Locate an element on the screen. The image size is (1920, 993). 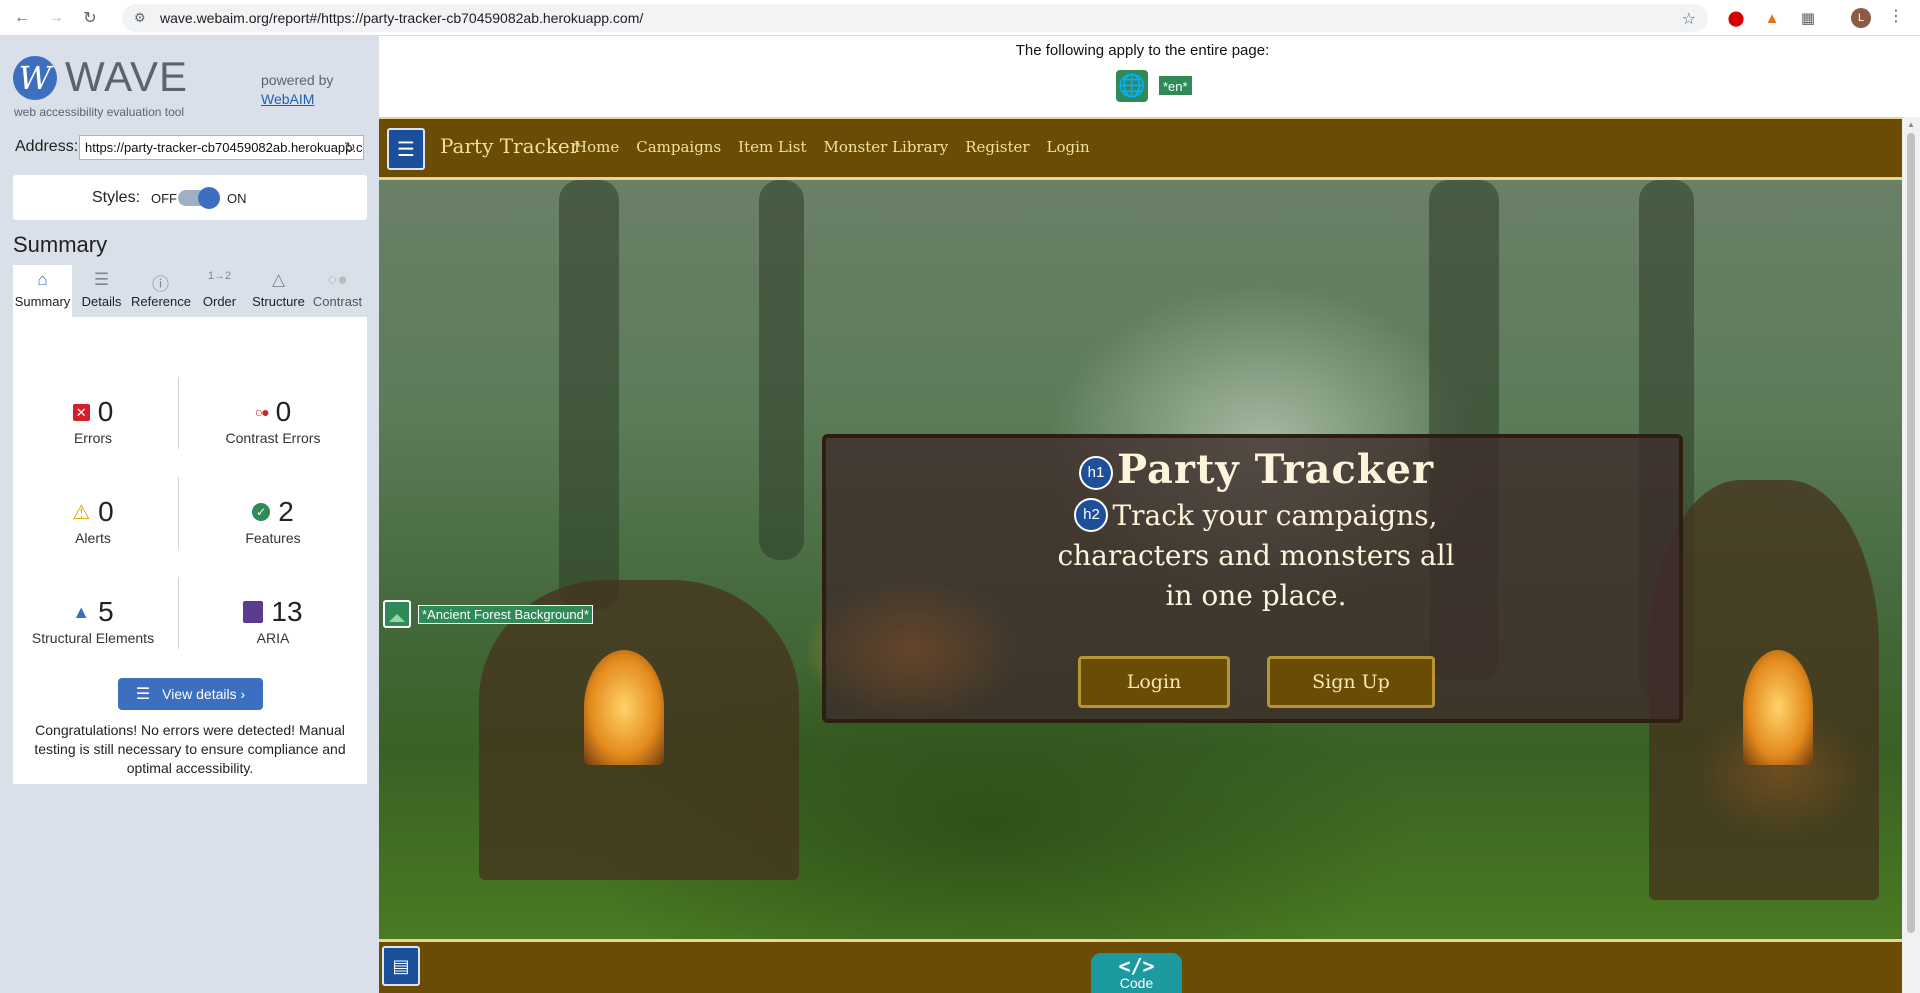
tab-details: ☰ Details is located at coordinates (101, 291).